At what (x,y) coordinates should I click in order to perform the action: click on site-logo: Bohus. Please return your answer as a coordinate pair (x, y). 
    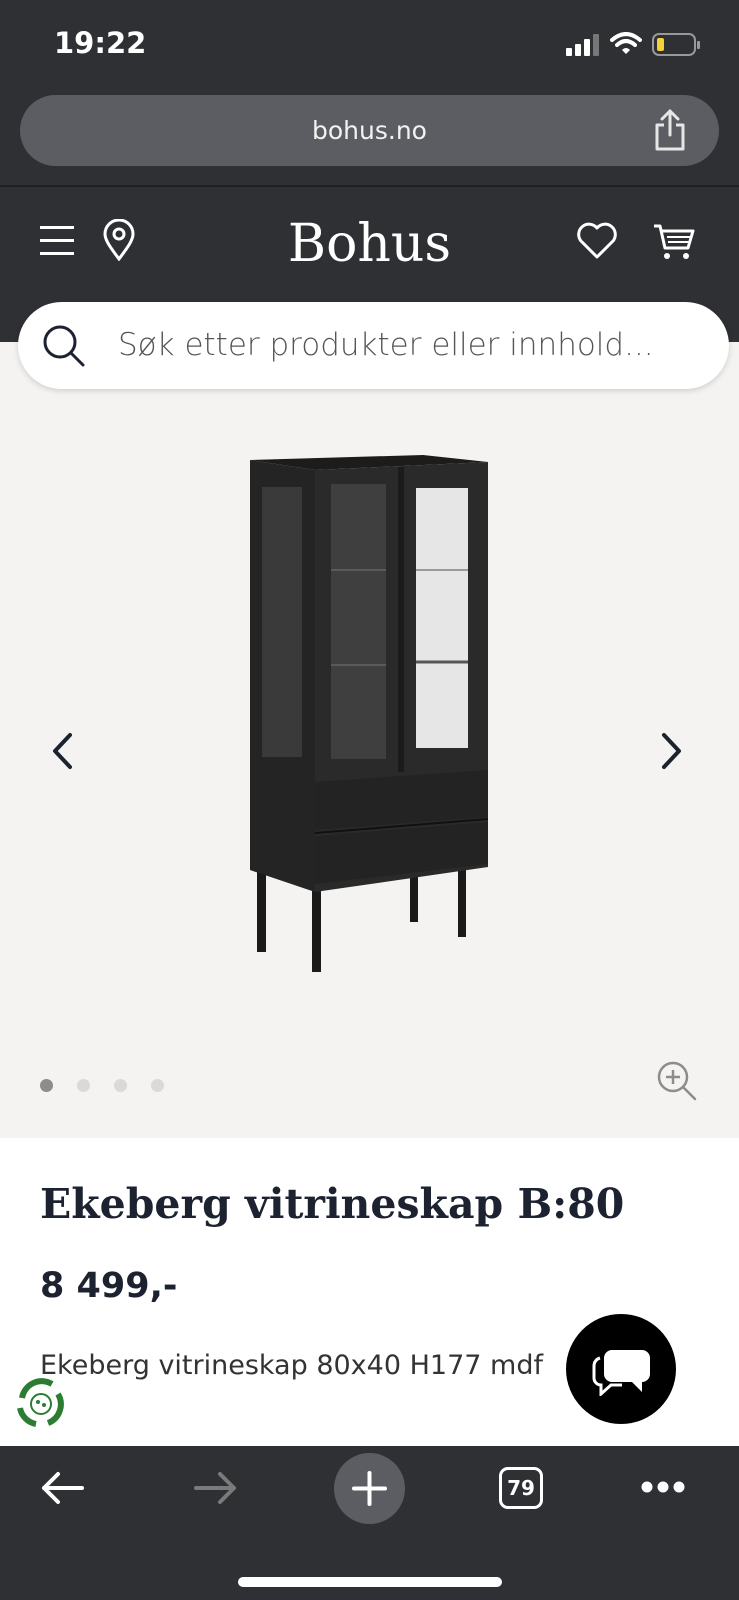
    Looking at the image, I should click on (369, 244).